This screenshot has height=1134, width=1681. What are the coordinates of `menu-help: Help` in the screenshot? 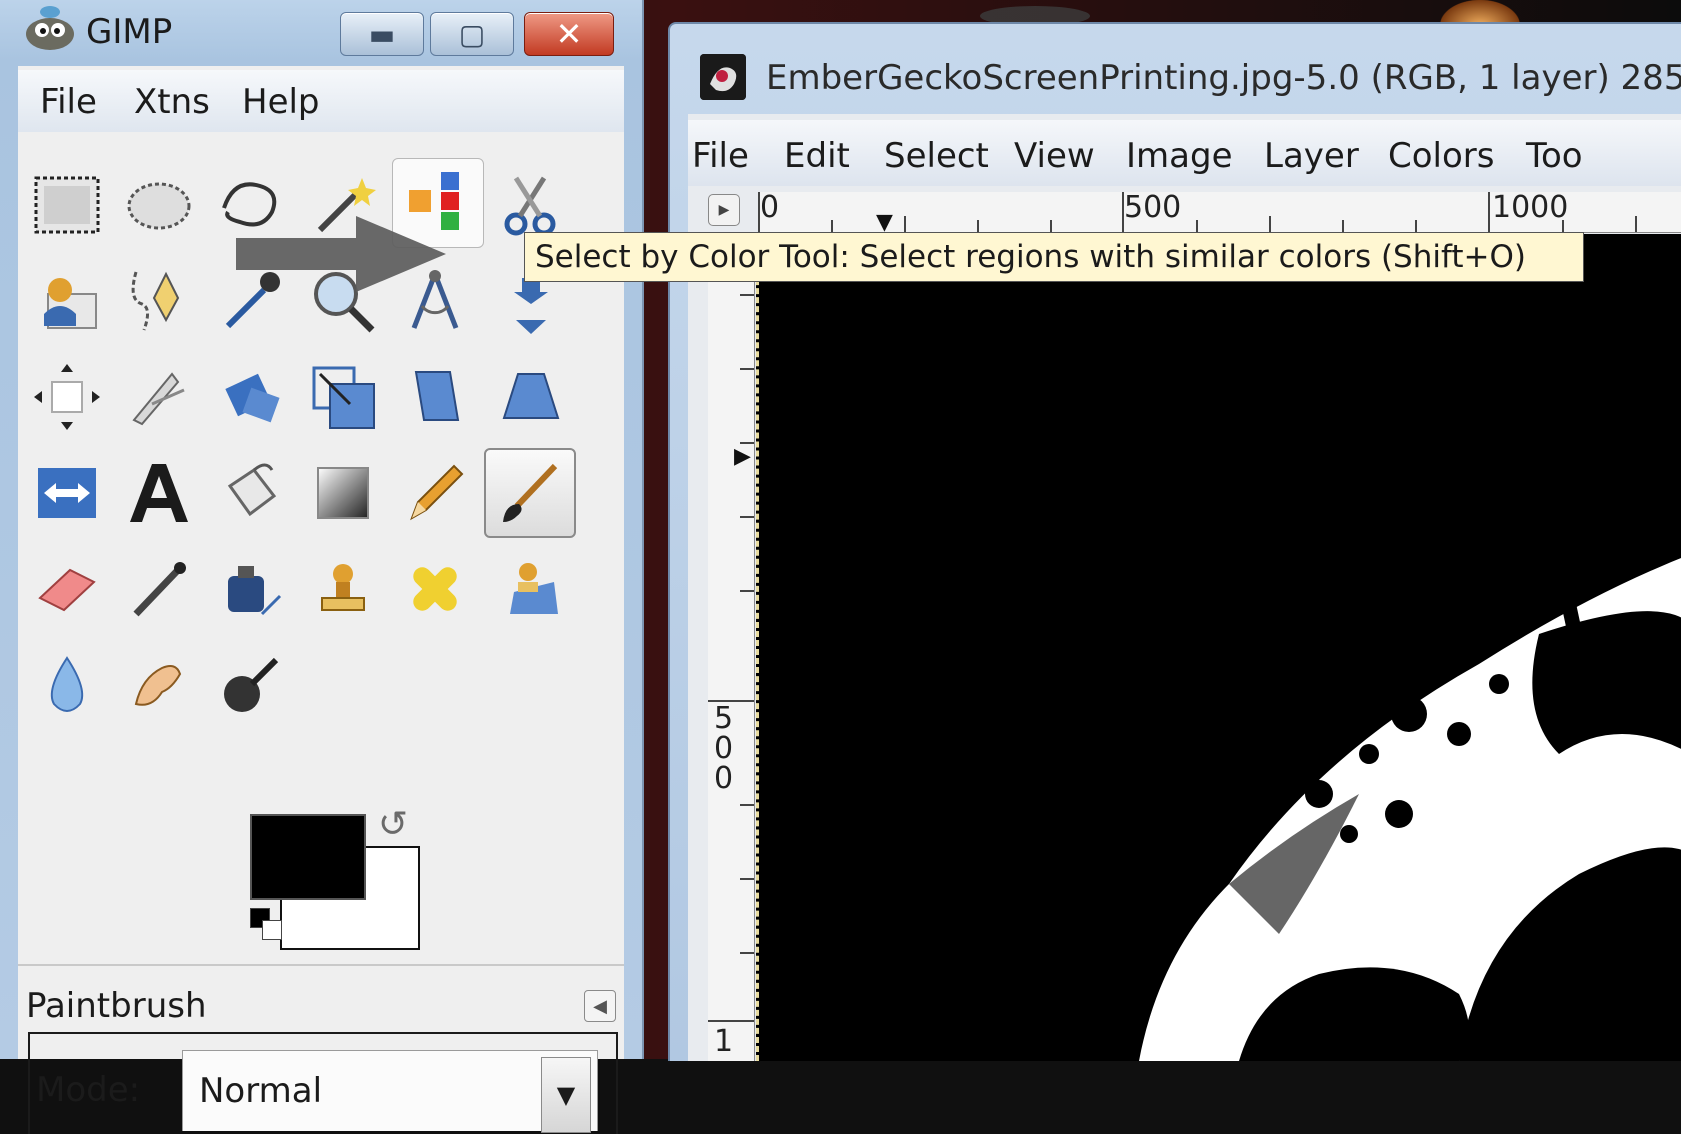 It's located at (281, 102).